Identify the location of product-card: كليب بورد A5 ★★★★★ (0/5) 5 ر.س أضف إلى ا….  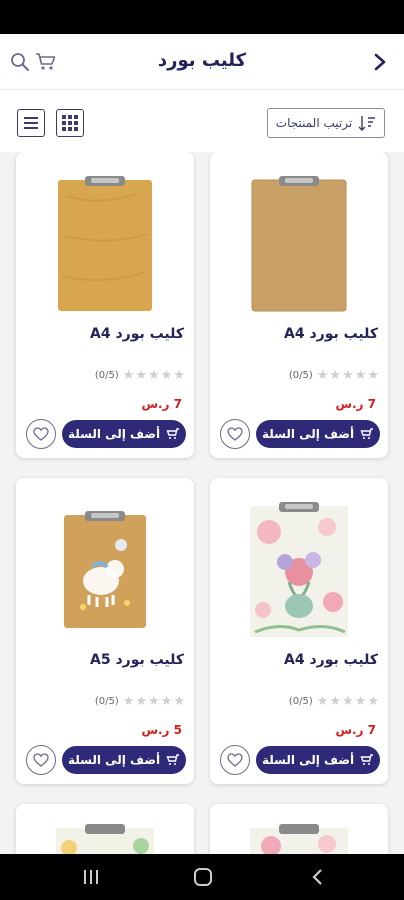
(105, 631).